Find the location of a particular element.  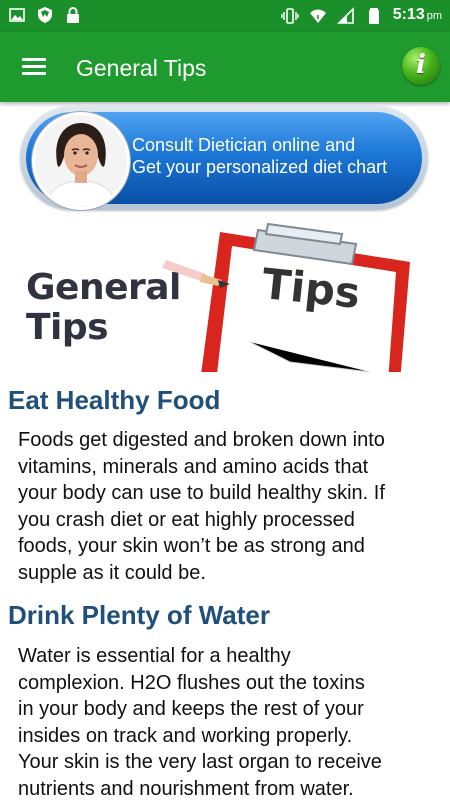

gallery-icon is located at coordinates (17, 15).